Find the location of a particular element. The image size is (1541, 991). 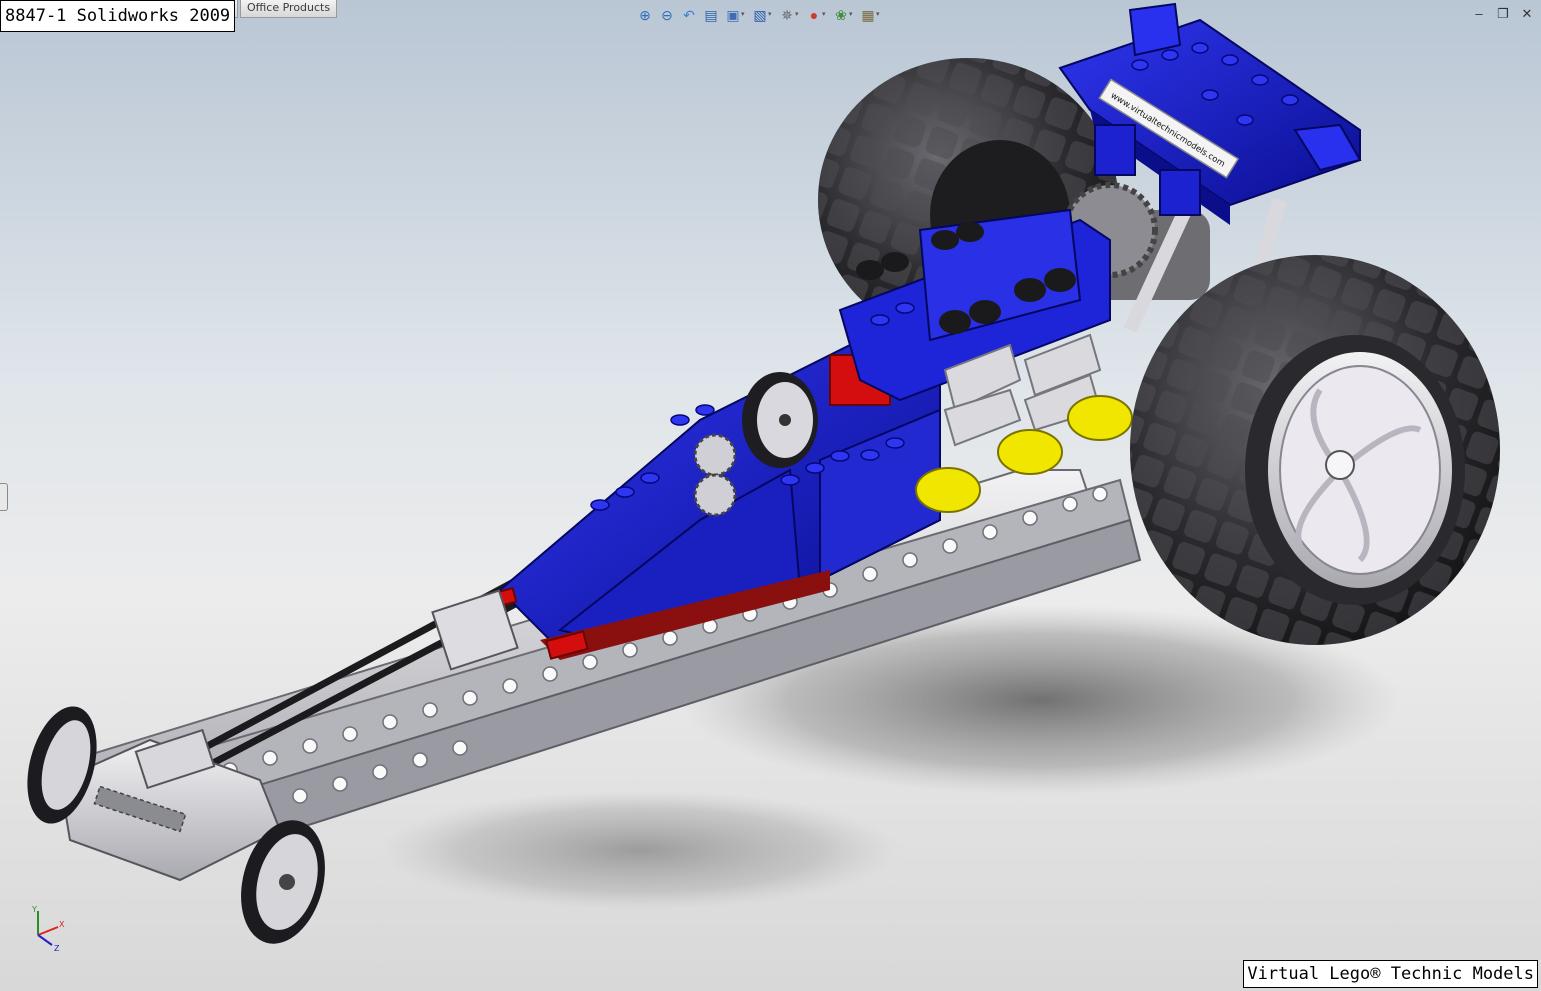

restore-icon: ❐ is located at coordinates (1503, 14).